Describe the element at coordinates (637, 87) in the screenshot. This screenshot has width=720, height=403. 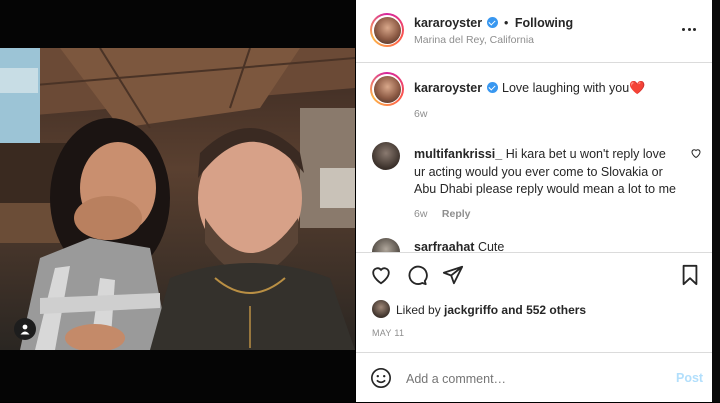
I see `caption-emoji: ❤️` at that location.